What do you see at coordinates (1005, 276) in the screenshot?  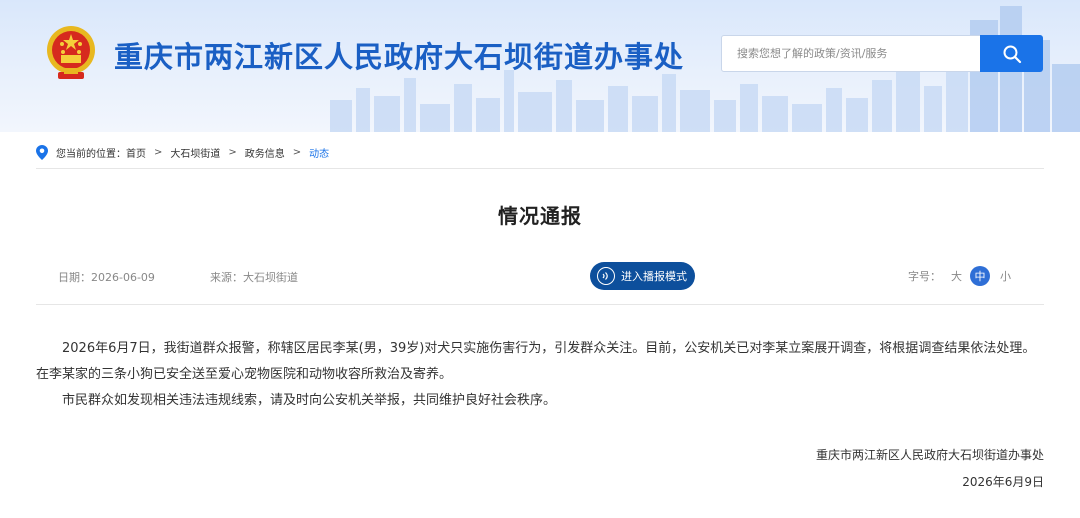 I see `font-size-small: 小` at bounding box center [1005, 276].